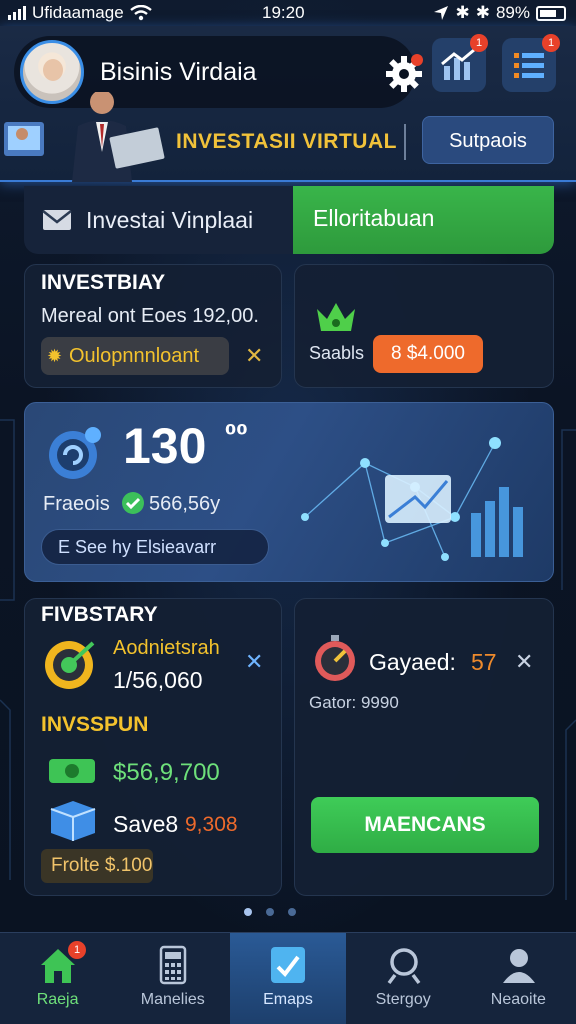  Describe the element at coordinates (428, 354) in the screenshot. I see `sales-value-pill: 8 $4.000` at that location.